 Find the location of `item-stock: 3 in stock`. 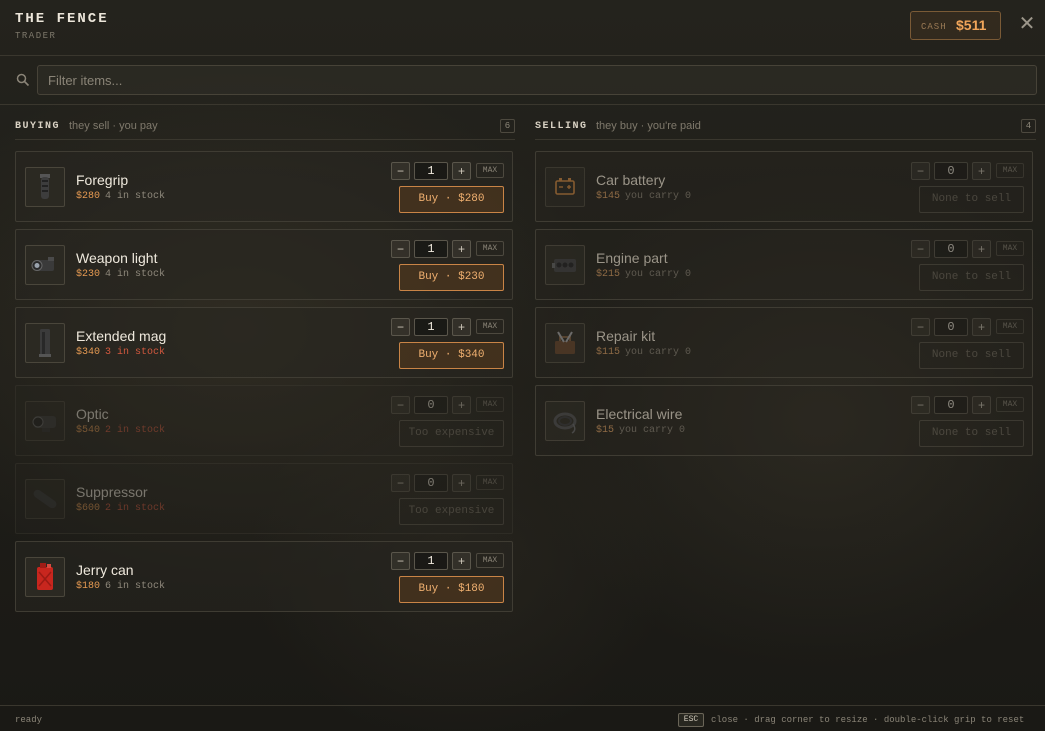

item-stock: 3 in stock is located at coordinates (135, 352).